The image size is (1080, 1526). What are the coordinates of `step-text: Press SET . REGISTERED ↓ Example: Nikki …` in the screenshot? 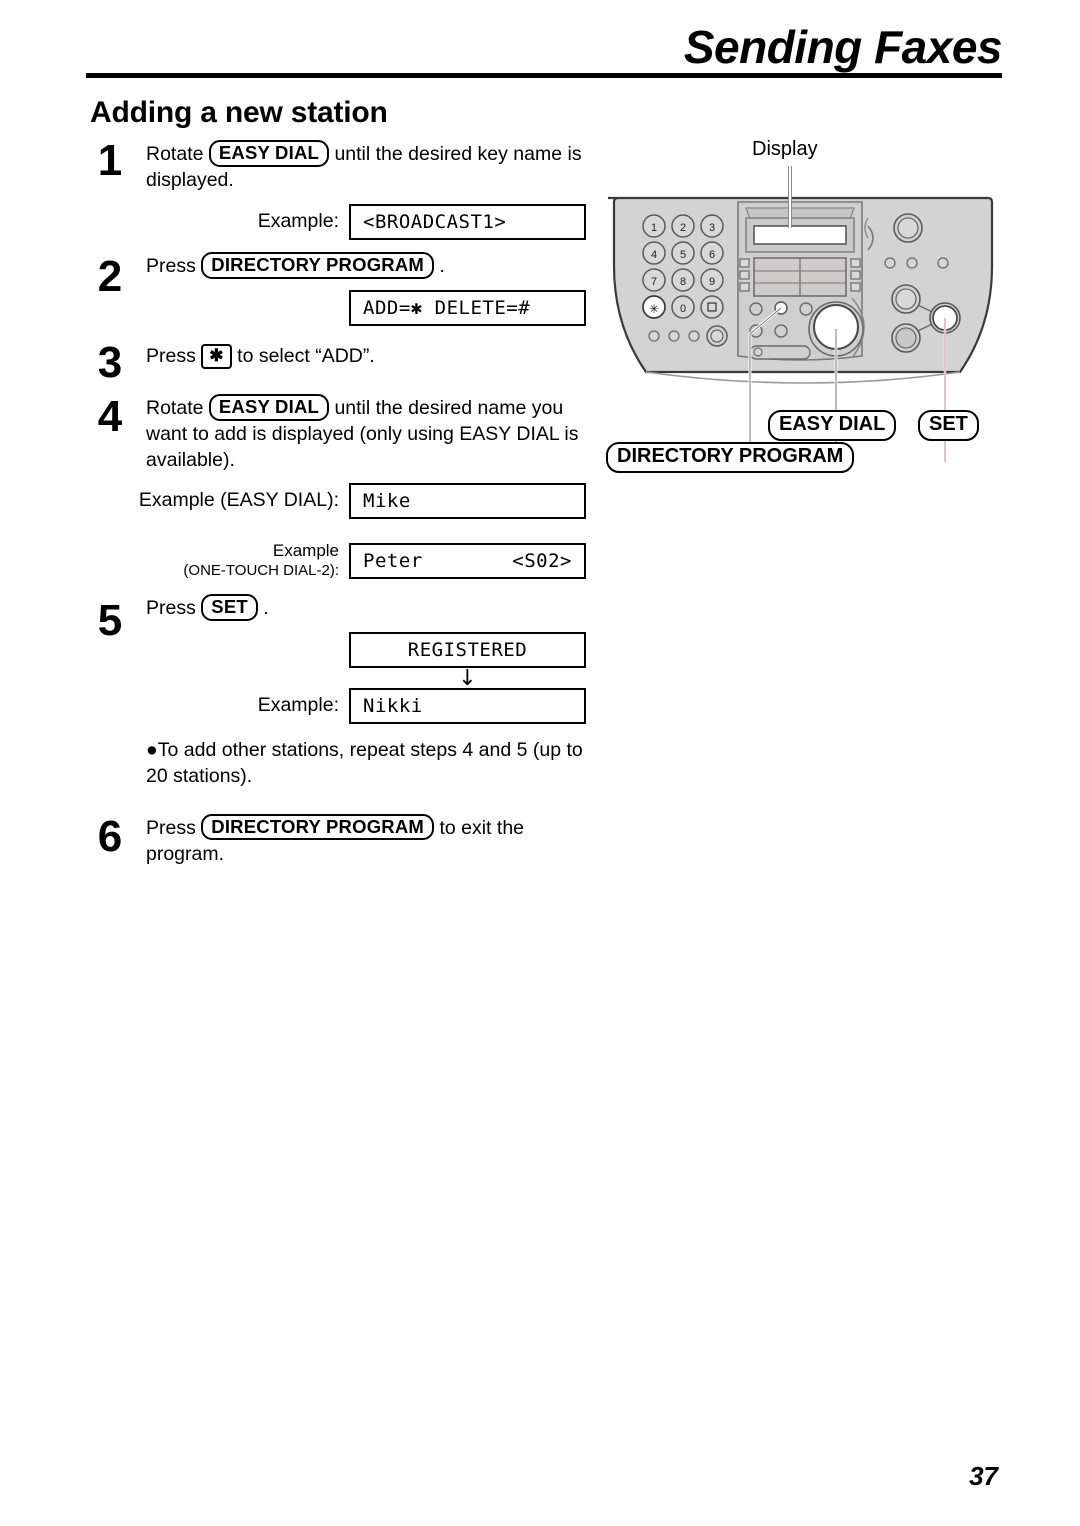 It's located at (366, 691).